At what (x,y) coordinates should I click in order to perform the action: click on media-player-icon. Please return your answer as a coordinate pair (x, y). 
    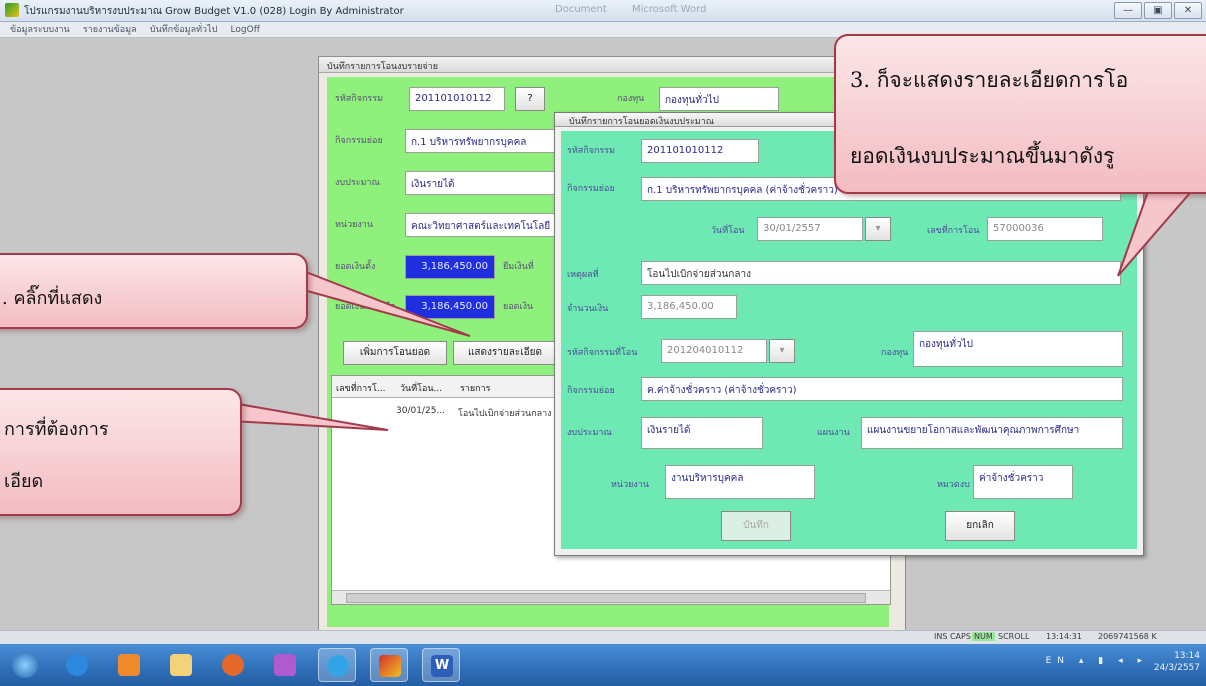
    Looking at the image, I should click on (129, 665).